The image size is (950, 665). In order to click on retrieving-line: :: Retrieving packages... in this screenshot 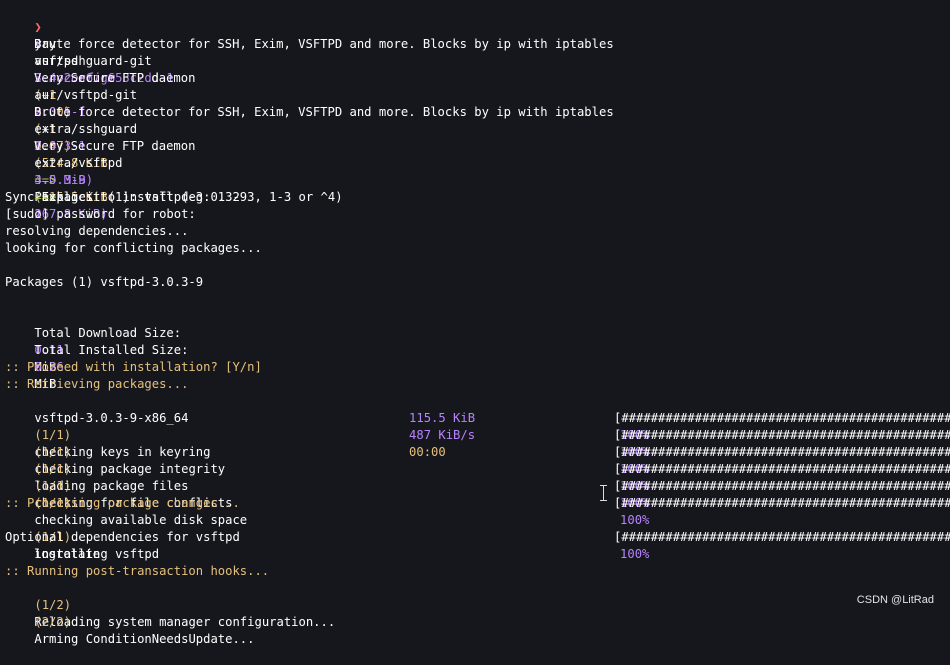, I will do `click(97, 384)`.